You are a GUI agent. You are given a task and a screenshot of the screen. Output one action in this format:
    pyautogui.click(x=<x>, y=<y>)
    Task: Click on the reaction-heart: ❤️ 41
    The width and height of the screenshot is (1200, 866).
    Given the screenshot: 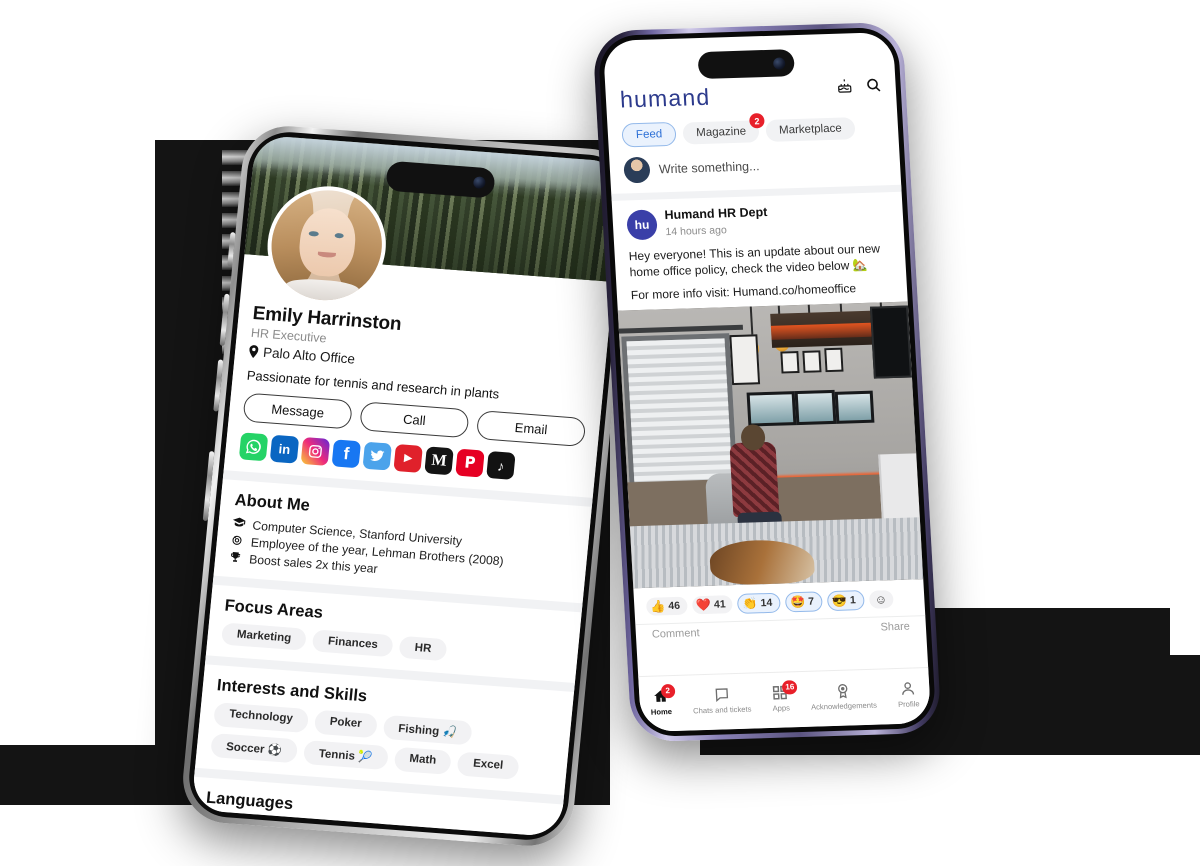 What is the action you would take?
    pyautogui.click(x=712, y=605)
    